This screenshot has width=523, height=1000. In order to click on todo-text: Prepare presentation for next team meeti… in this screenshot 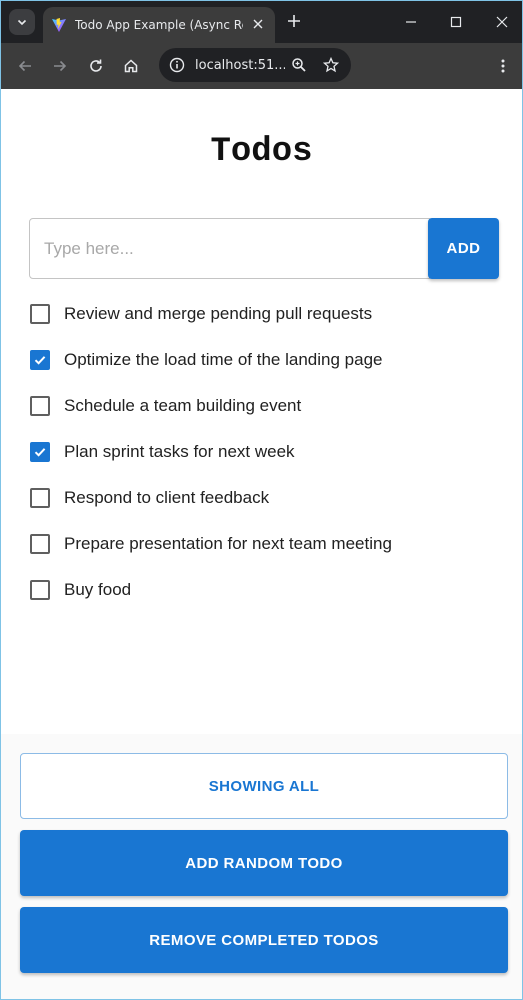, I will do `click(228, 543)`.